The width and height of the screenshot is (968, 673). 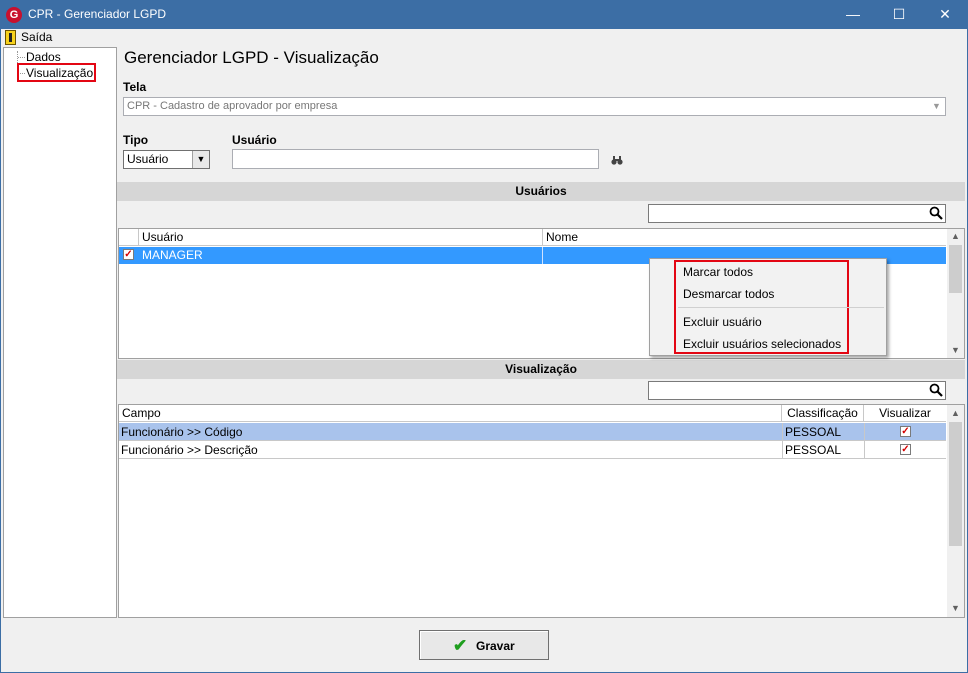 What do you see at coordinates (797, 213) in the screenshot?
I see `usuarios-search-input` at bounding box center [797, 213].